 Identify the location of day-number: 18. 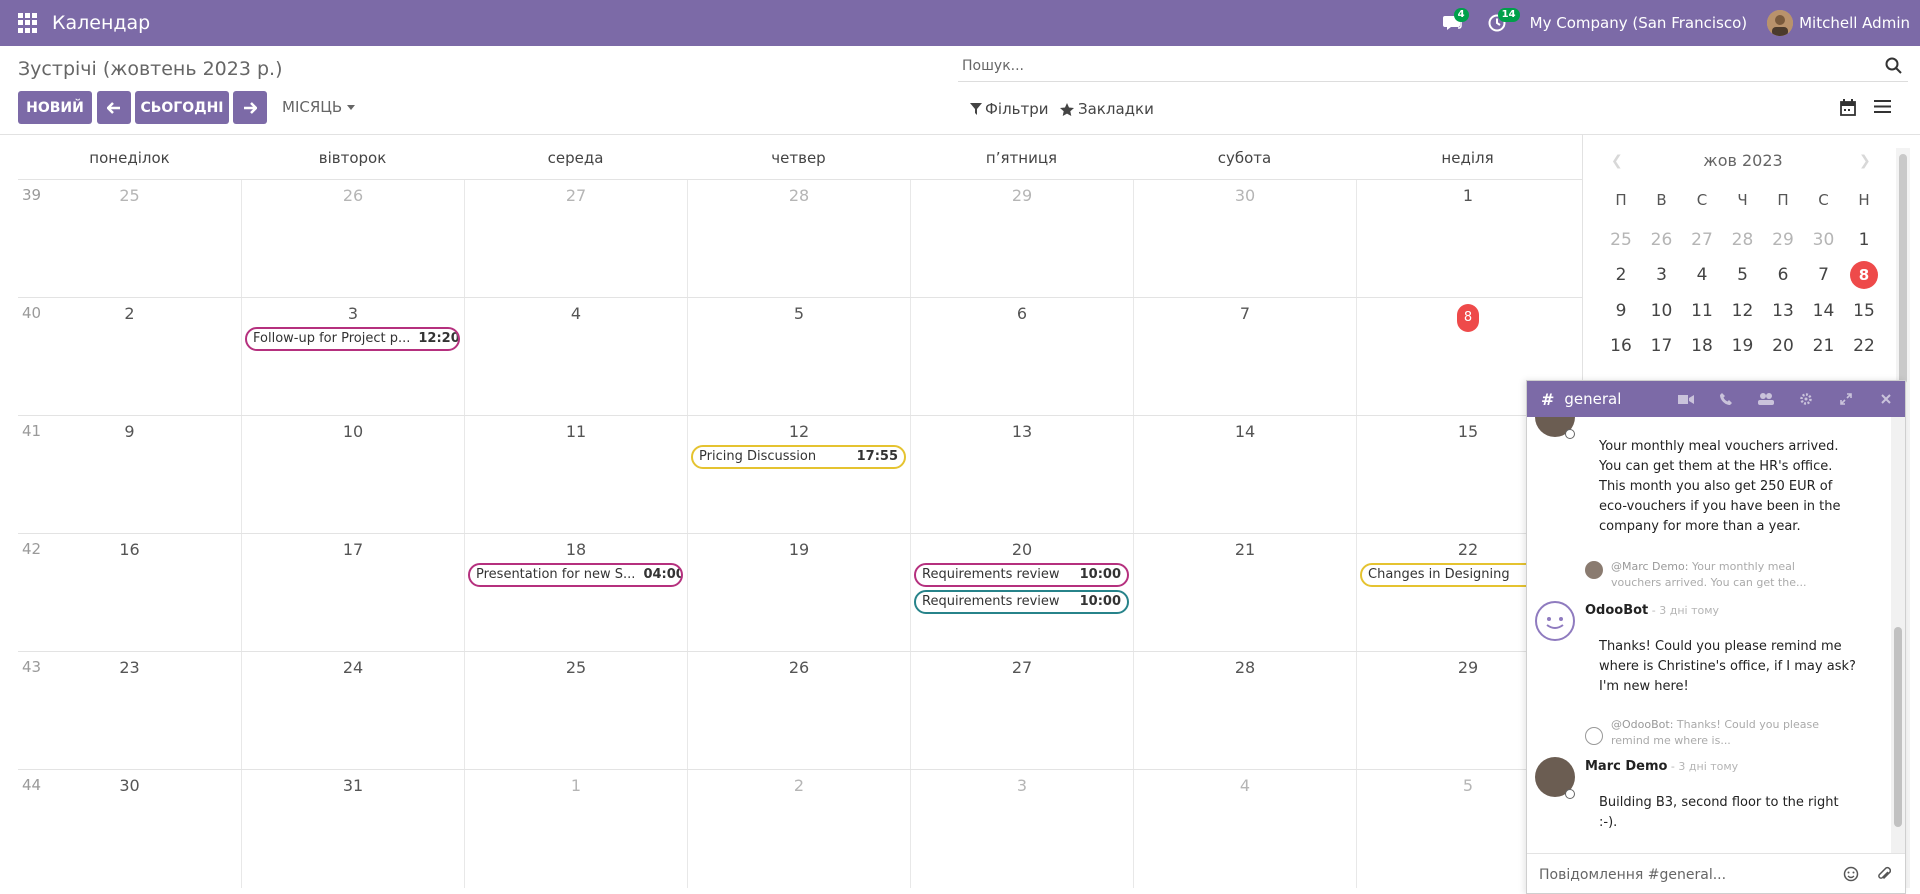
(576, 549).